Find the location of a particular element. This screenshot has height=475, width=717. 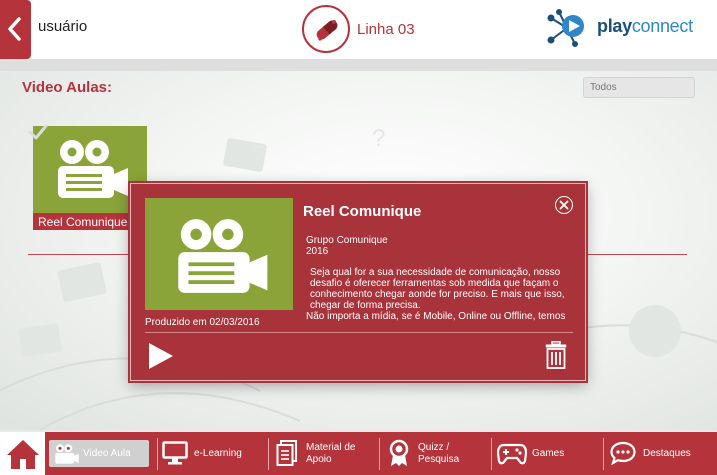

nav-destaques: Destaques is located at coordinates (661, 453).